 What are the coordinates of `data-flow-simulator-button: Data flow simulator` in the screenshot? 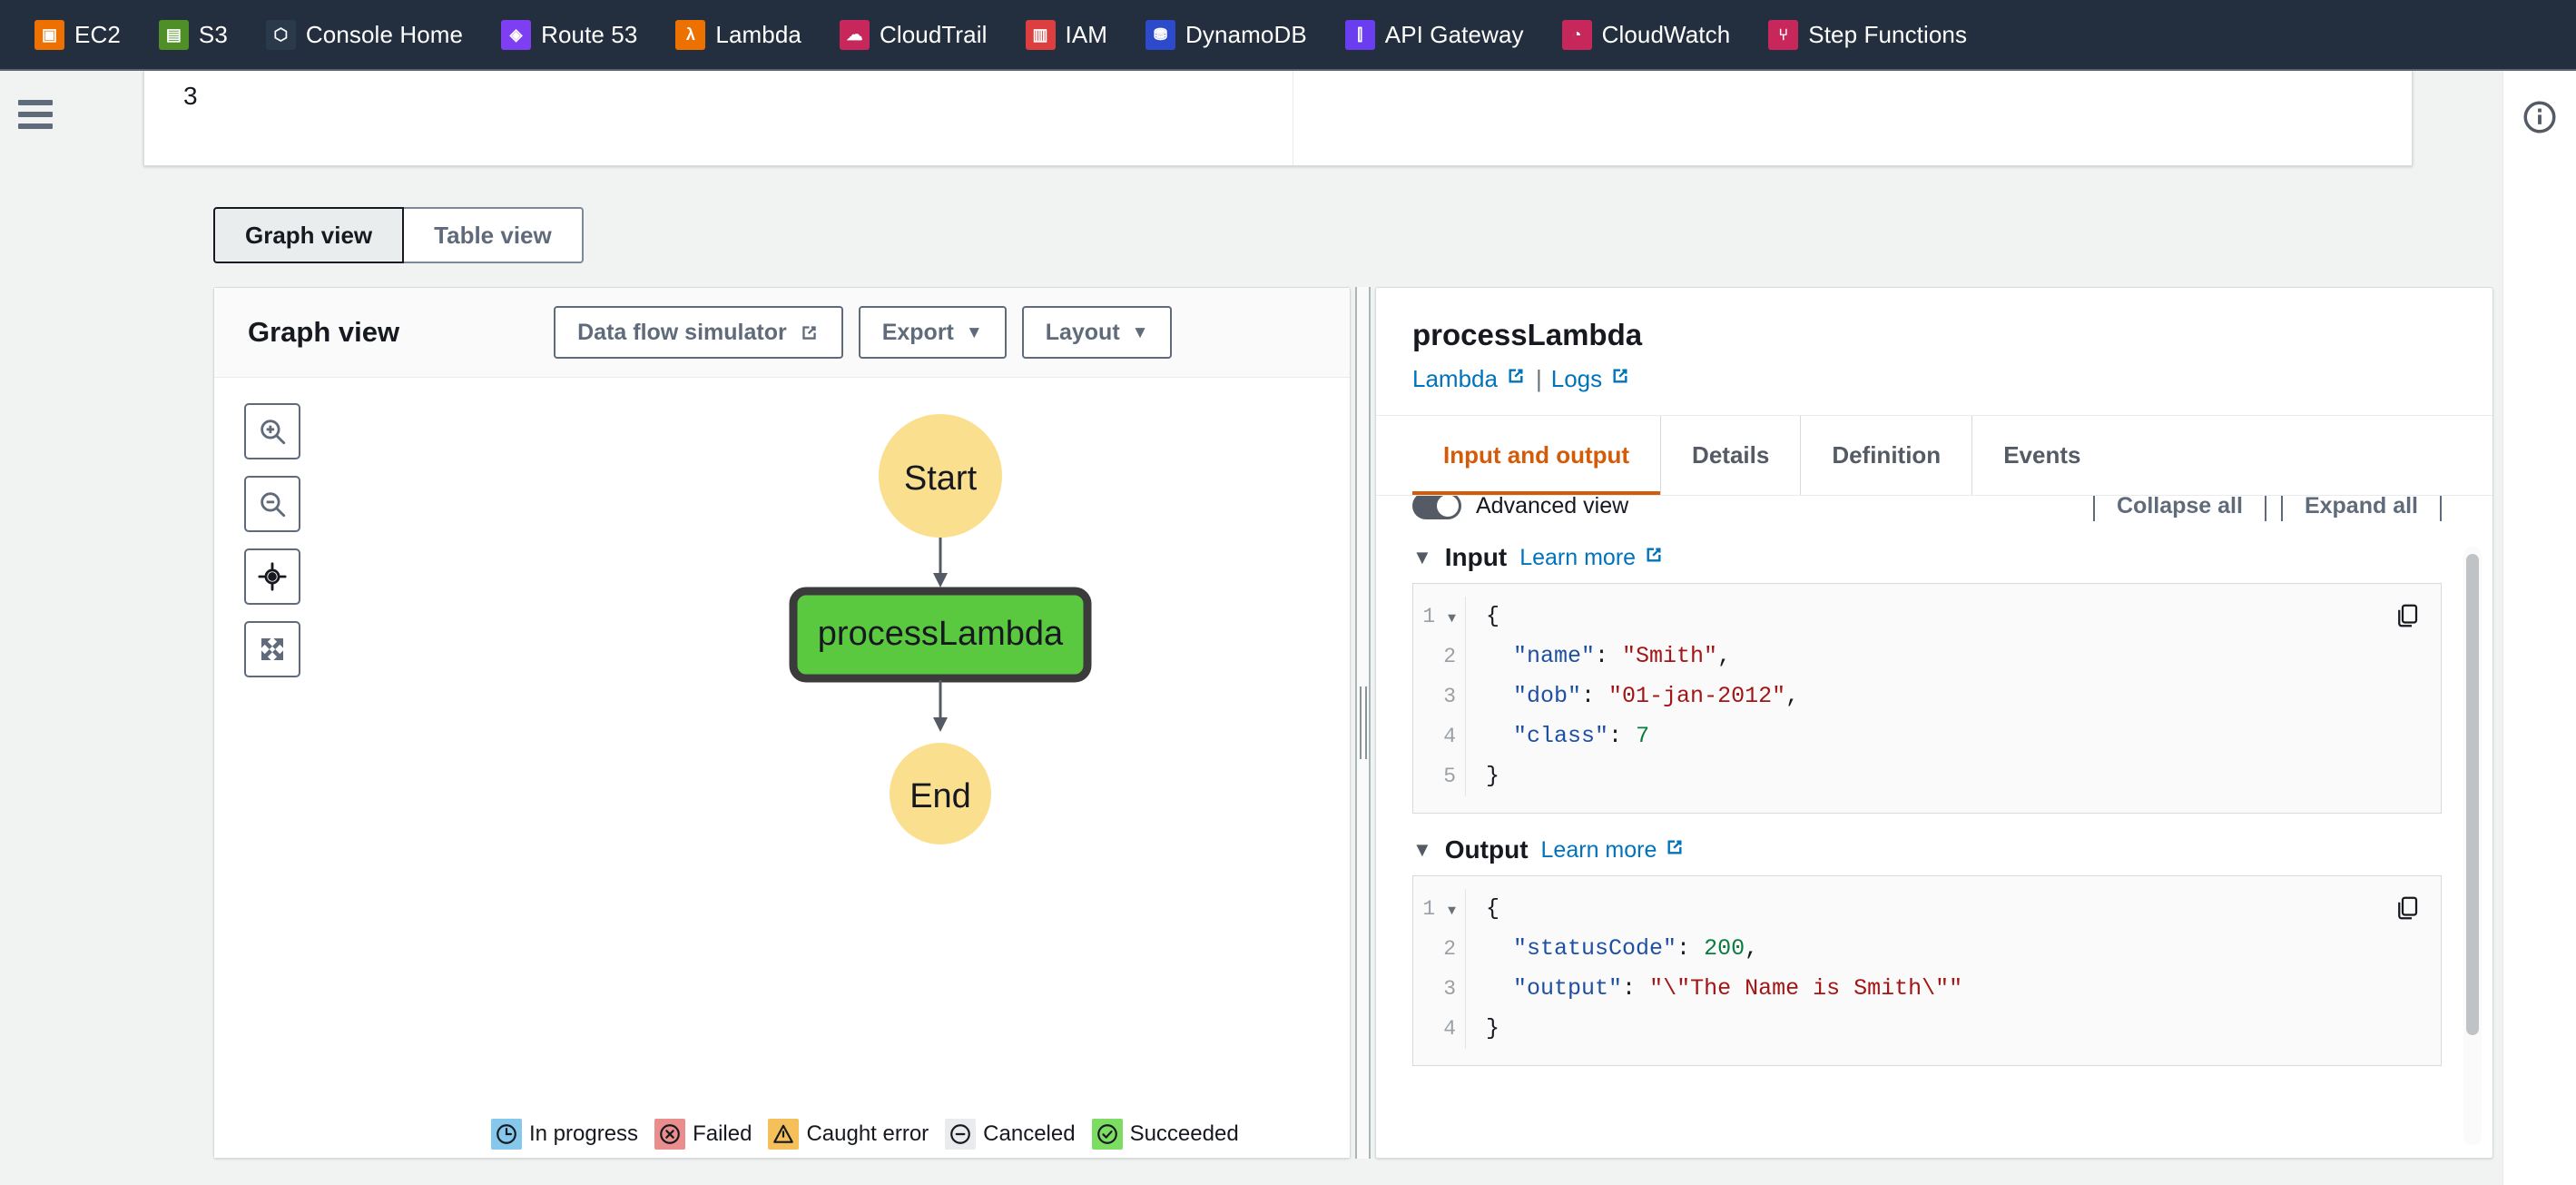 It's located at (698, 332).